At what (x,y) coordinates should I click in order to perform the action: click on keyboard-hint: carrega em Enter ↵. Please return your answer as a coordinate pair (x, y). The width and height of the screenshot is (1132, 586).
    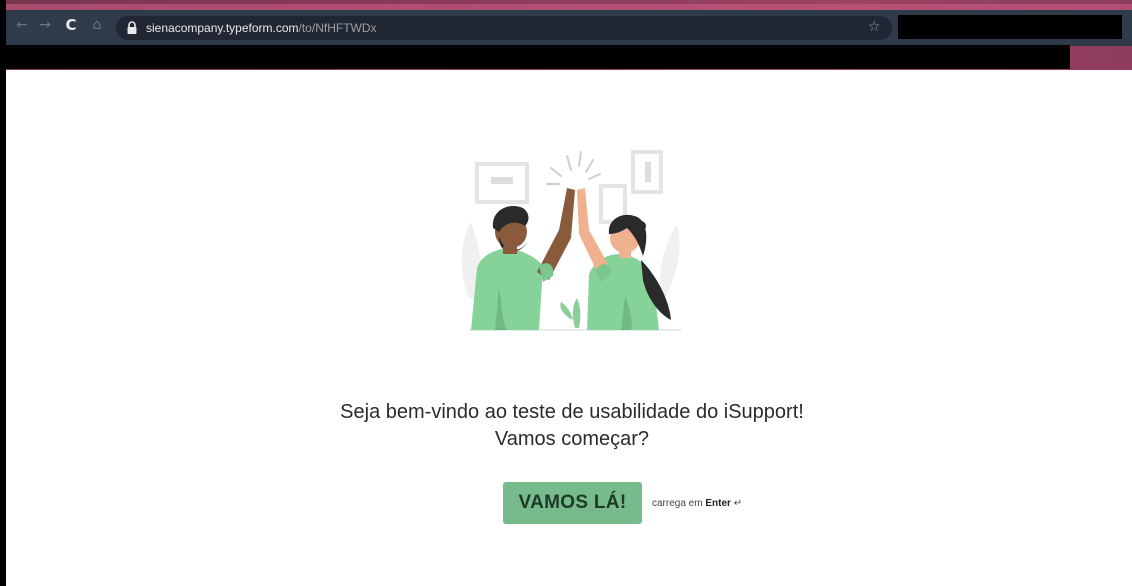
    Looking at the image, I should click on (697, 504).